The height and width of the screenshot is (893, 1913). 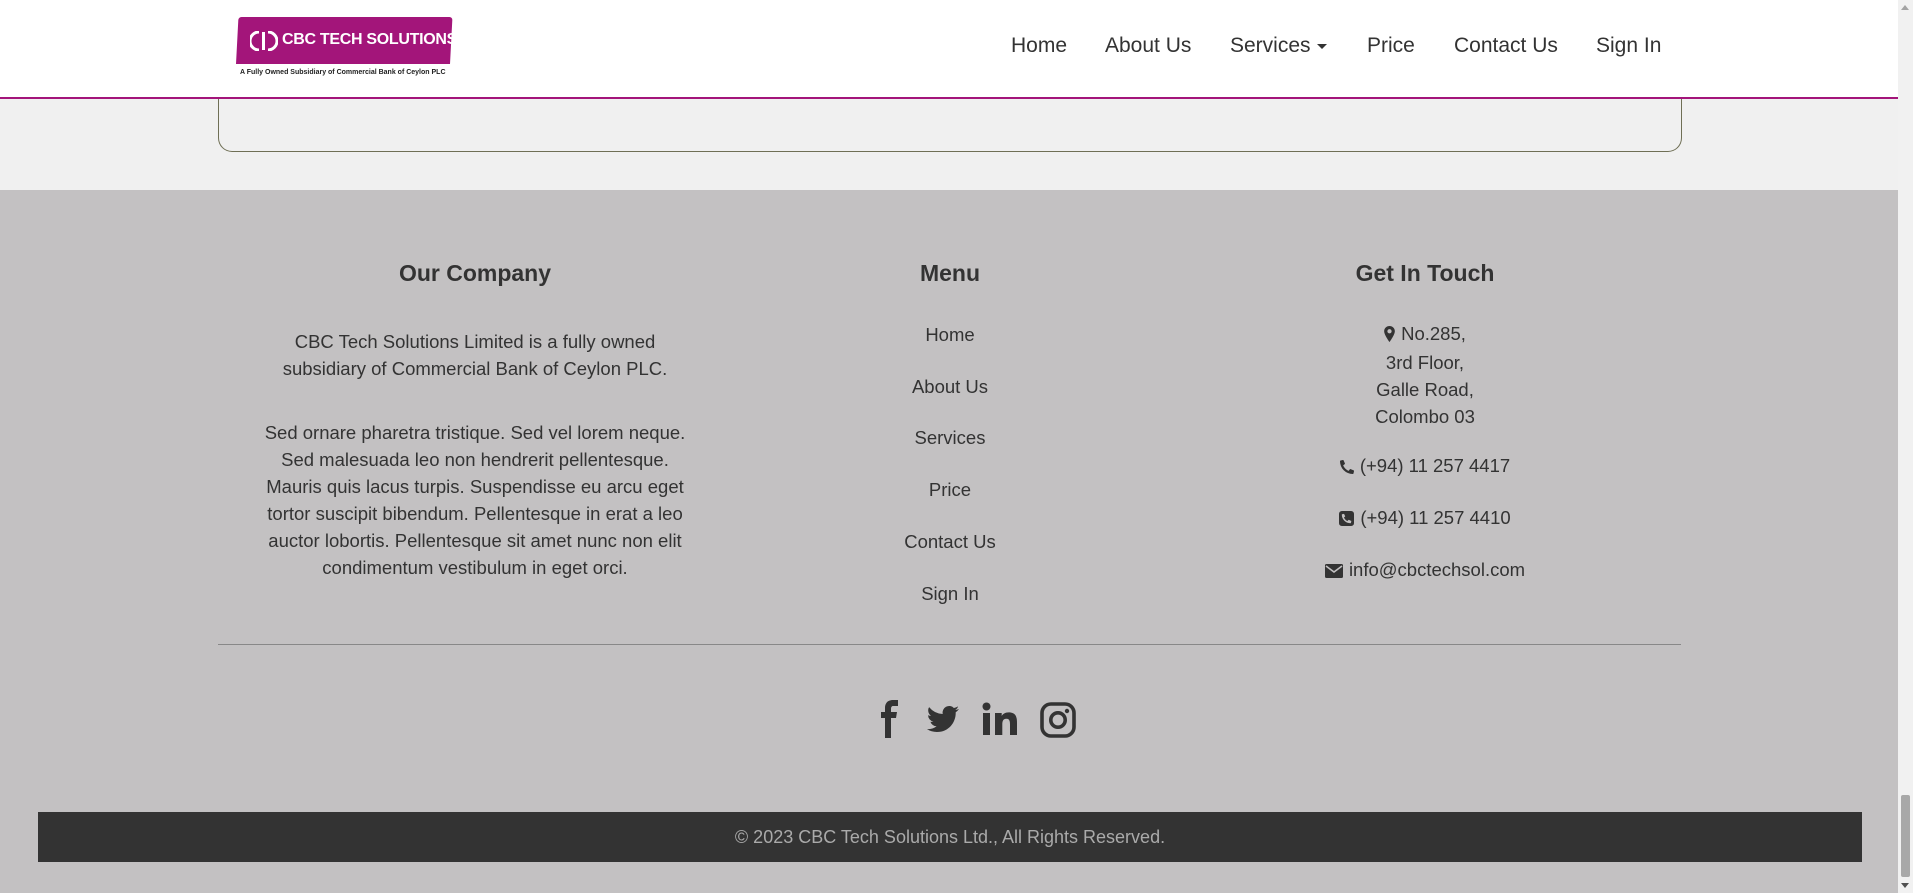 What do you see at coordinates (1433, 333) in the screenshot?
I see `address-line-1: No.285,` at bounding box center [1433, 333].